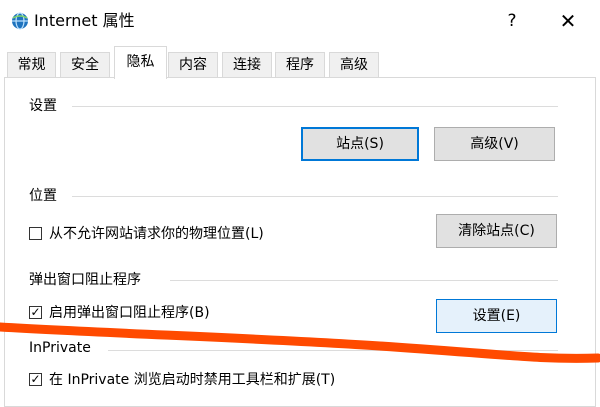 Image resolution: width=600 pixels, height=407 pixels. What do you see at coordinates (315, 106) in the screenshot?
I see `settings-divider` at bounding box center [315, 106].